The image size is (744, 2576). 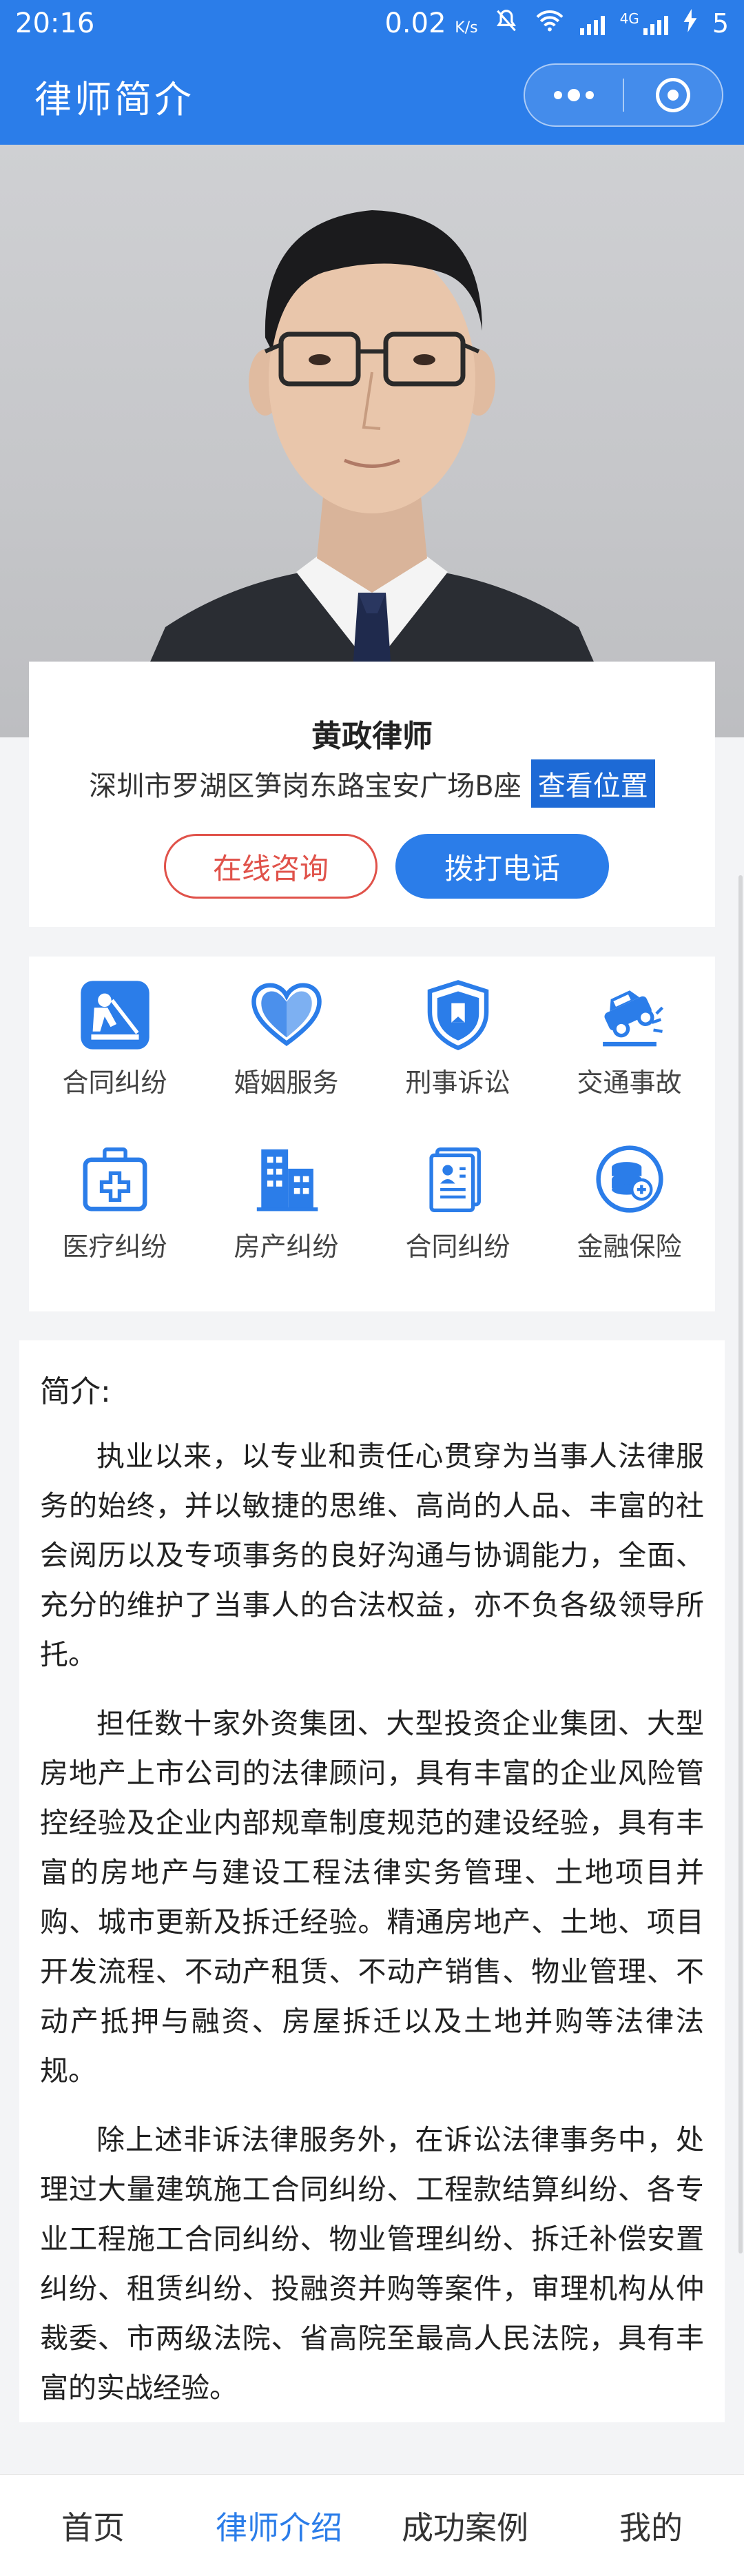 I want to click on lawyer-info-card: 黄政律师 深圳市罗湖区笋岗东路宝安广场B座 查看位置 在线咨询 拨打电话, so click(x=372, y=794).